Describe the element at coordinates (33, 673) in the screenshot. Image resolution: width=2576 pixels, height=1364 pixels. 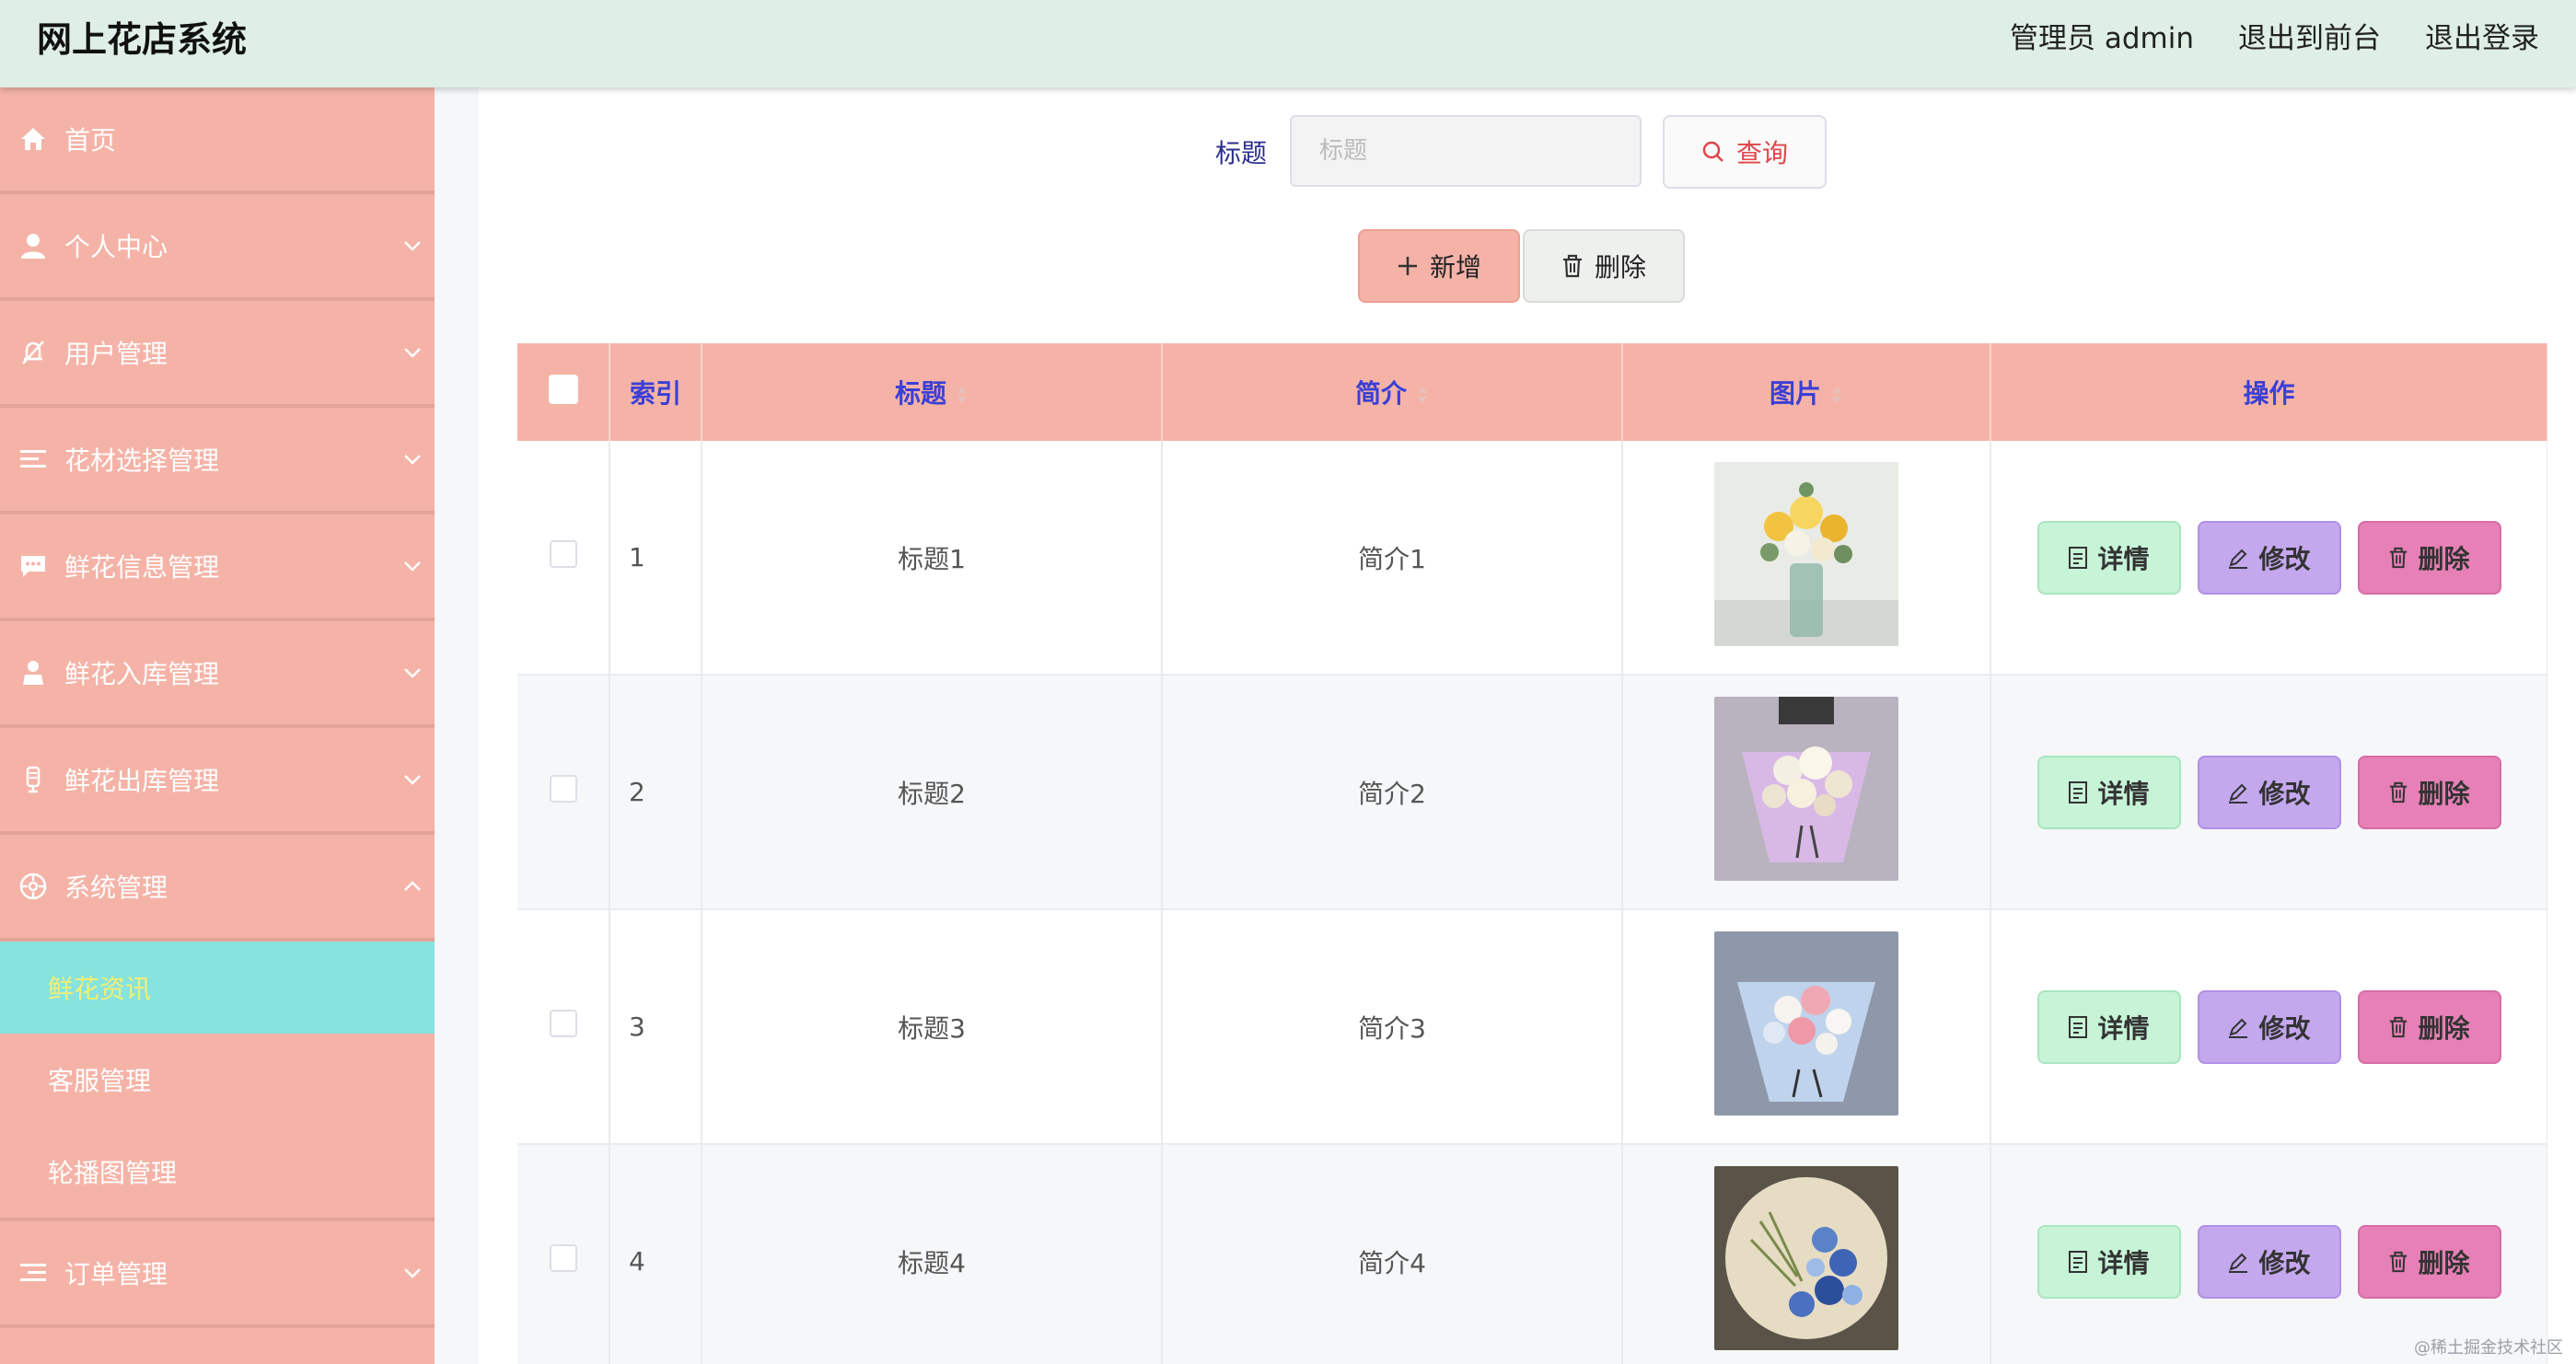
I see `person-icon` at that location.